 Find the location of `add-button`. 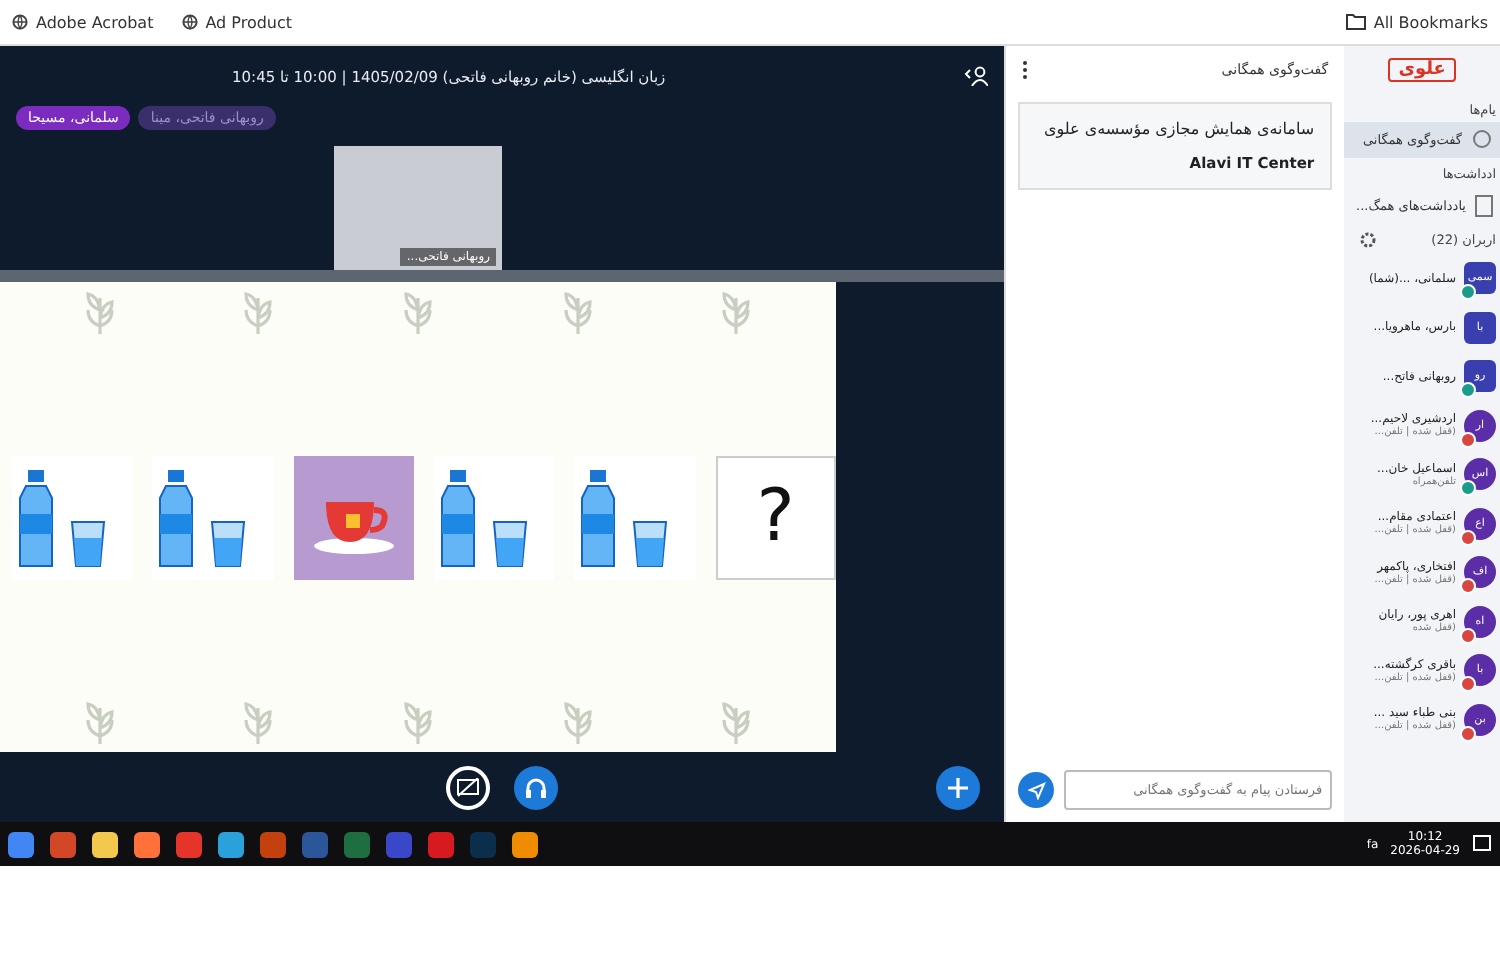

add-button is located at coordinates (958, 787).